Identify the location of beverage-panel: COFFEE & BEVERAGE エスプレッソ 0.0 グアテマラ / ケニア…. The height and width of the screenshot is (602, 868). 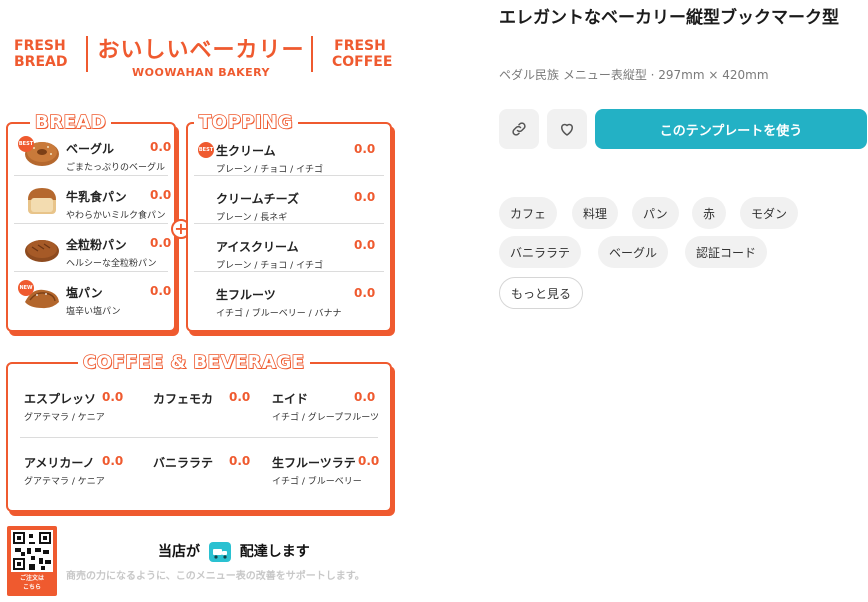
(199, 431).